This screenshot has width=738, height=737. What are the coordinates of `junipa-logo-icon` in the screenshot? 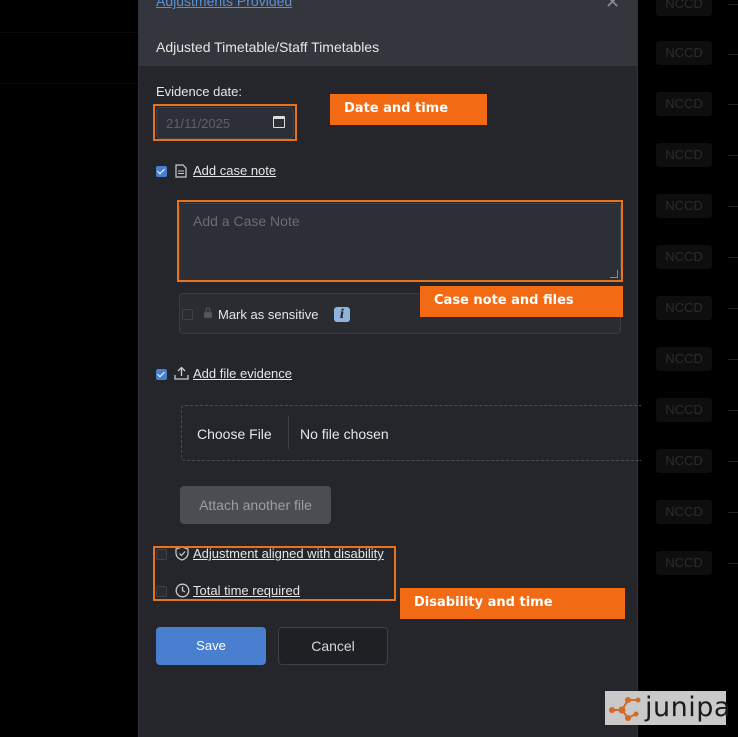 It's located at (625, 709).